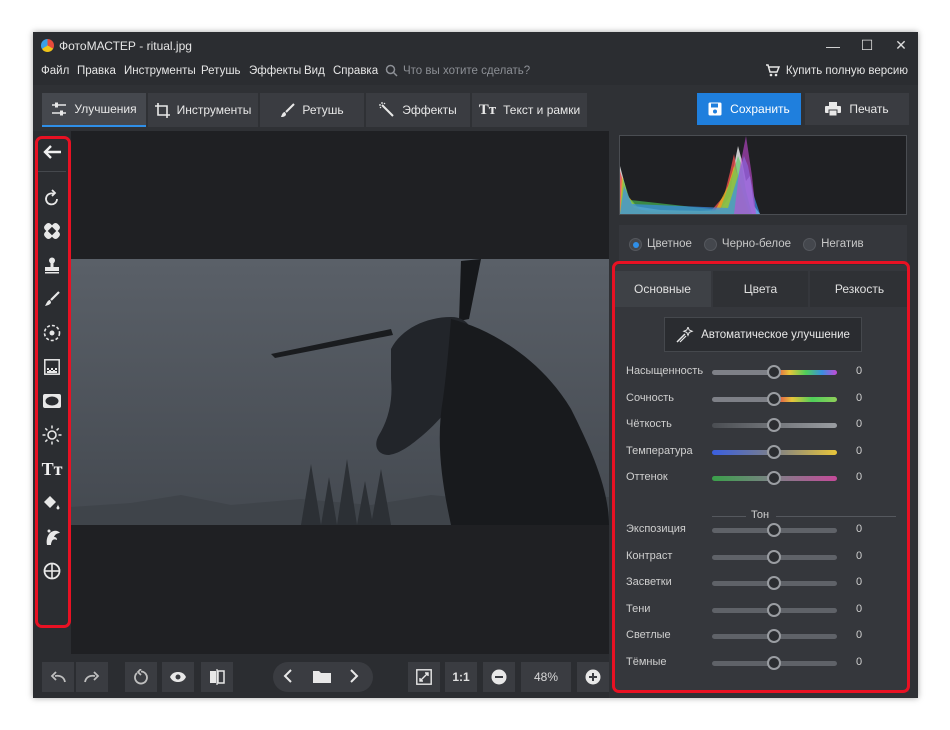  Describe the element at coordinates (659, 451) in the screenshot. I see `slider-label: Температура` at that location.